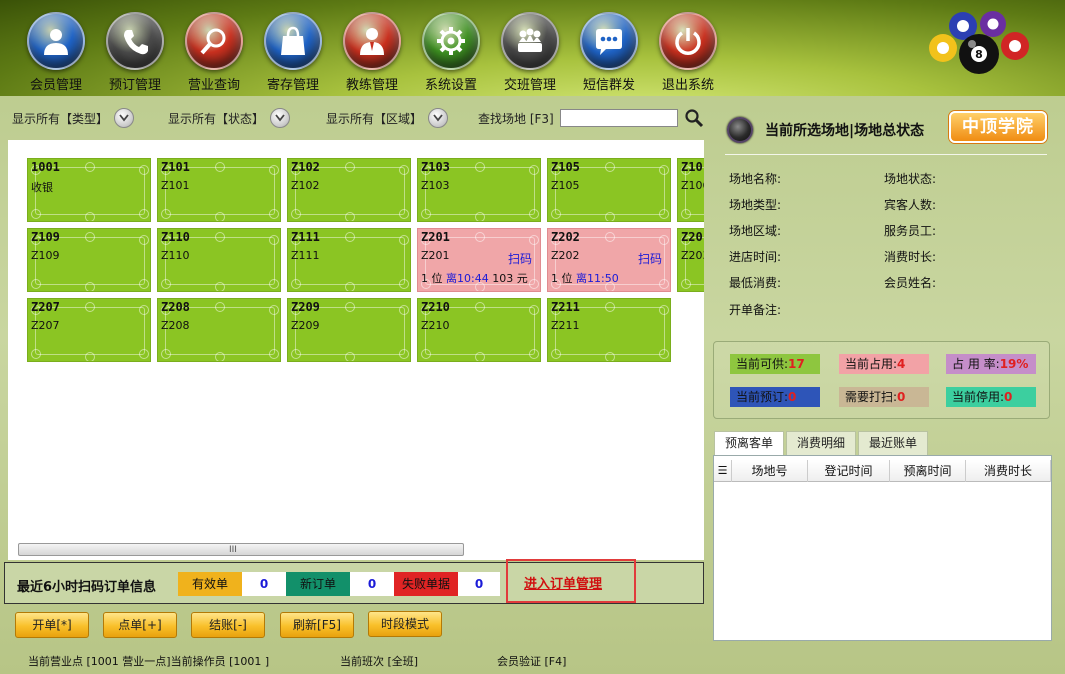  I want to click on tab-consumption-detail: 消费明细, so click(821, 443).